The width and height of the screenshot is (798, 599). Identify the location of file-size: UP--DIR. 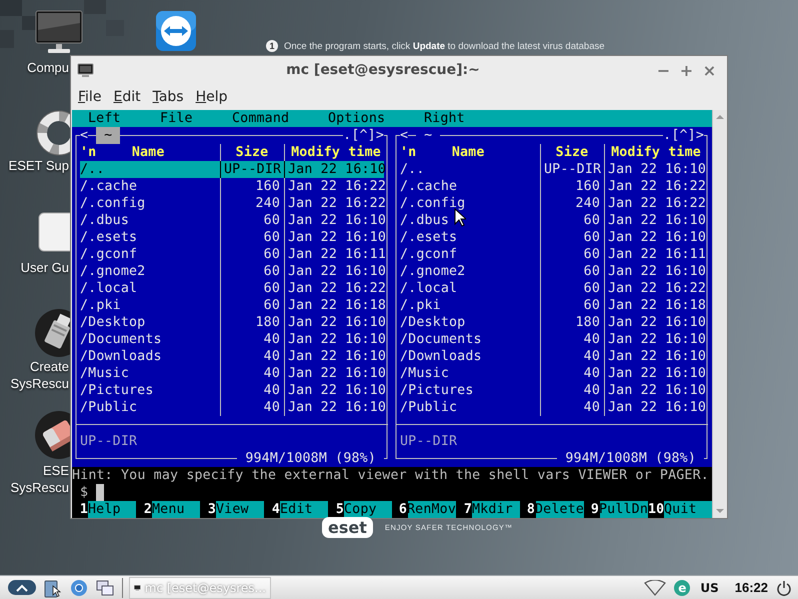
(252, 169).